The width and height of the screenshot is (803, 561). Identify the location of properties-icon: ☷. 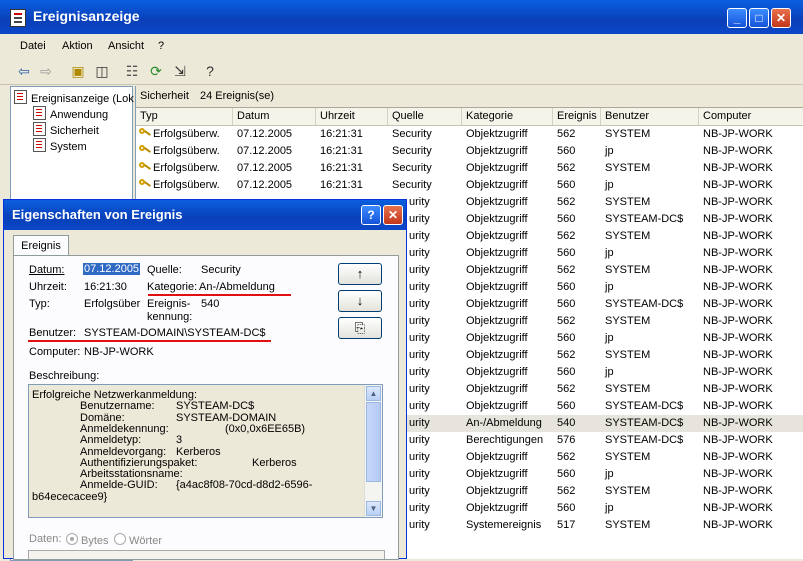
(132, 71).